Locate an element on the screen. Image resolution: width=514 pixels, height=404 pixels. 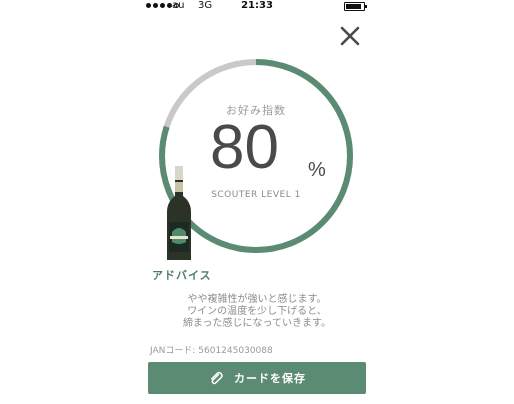
save-card-label: カードを保存 is located at coordinates (270, 378).